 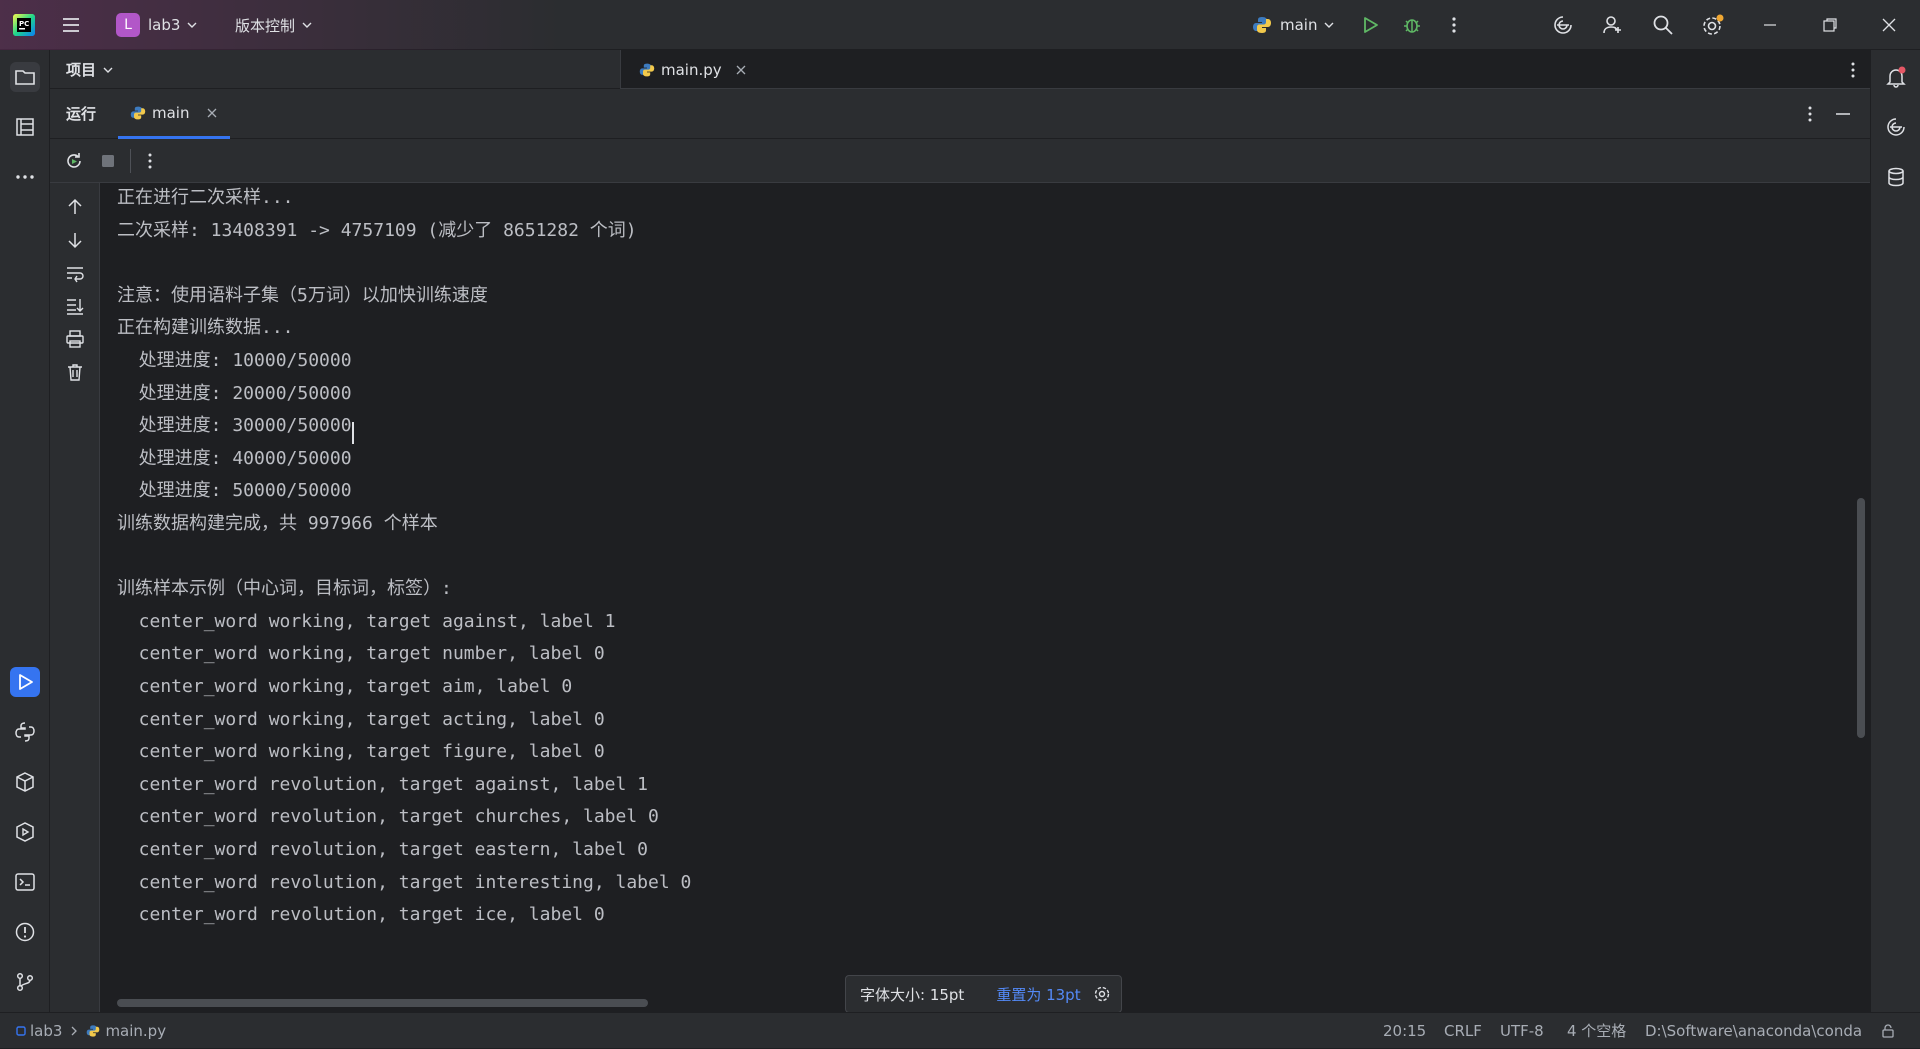 I want to click on caret-position: 20:15, so click(x=1404, y=1031).